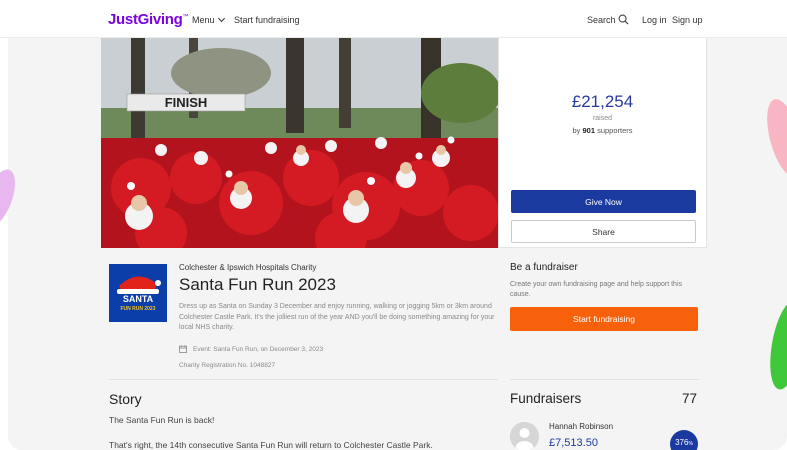  What do you see at coordinates (221, 18) in the screenshot?
I see `chevron-down-icon` at bounding box center [221, 18].